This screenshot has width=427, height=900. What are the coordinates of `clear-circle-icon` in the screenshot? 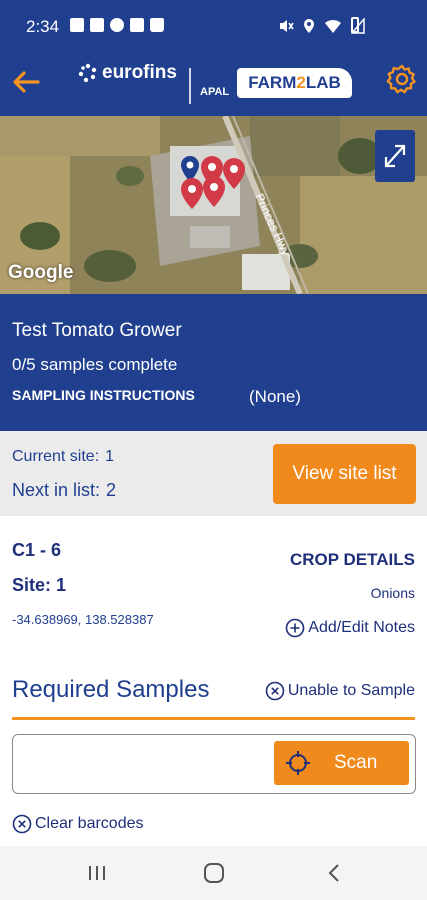 It's located at (22, 824).